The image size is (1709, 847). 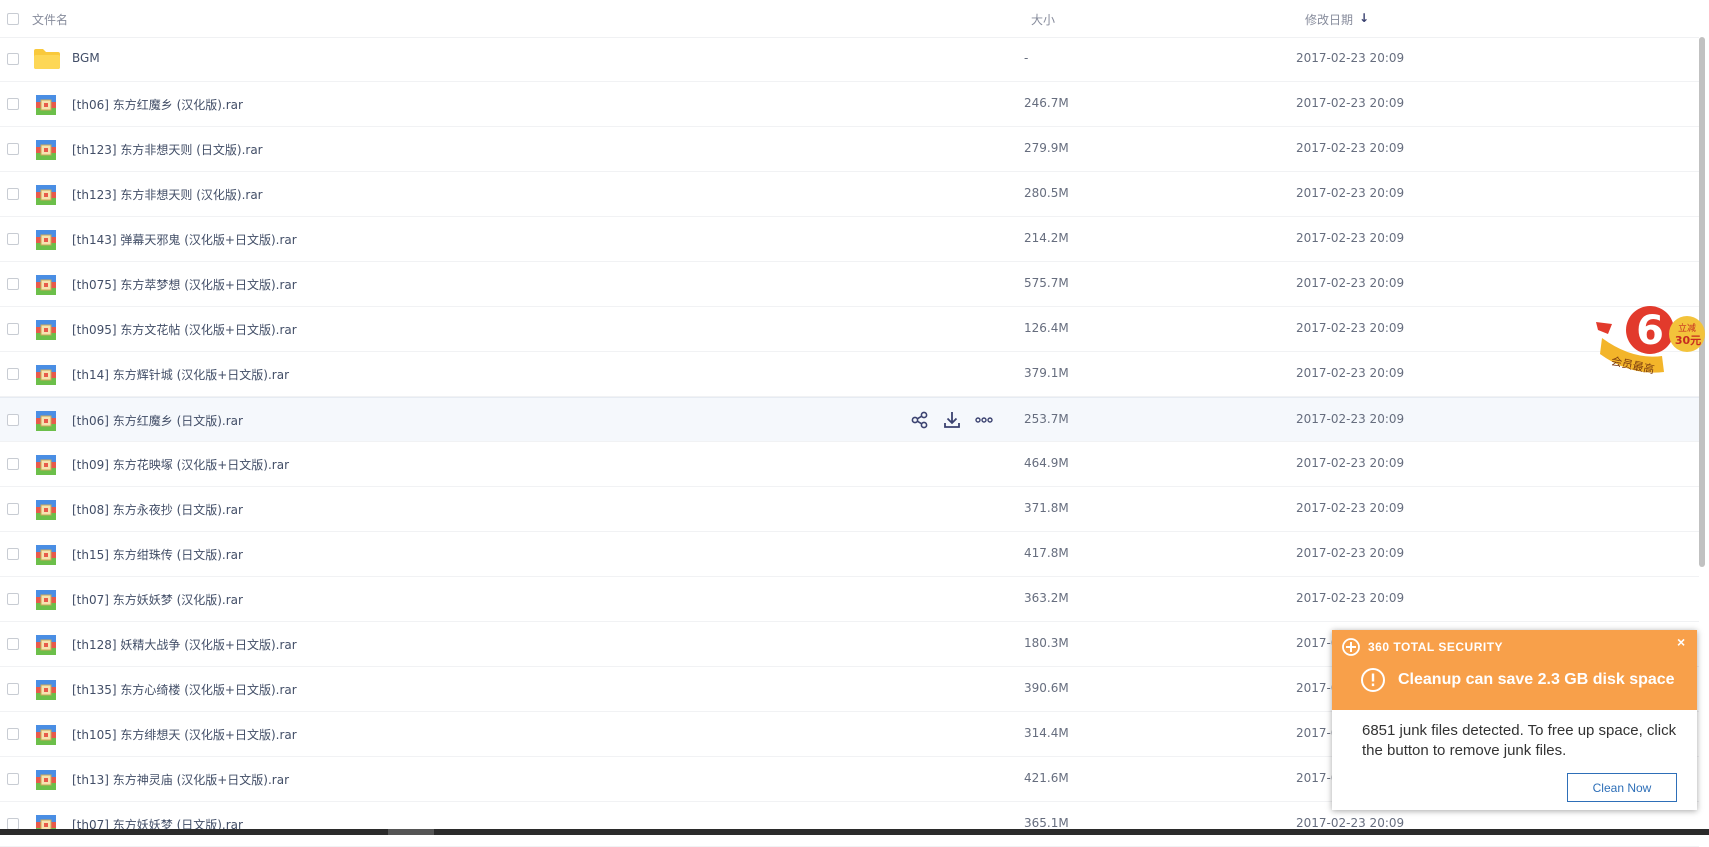 I want to click on column-header-size: 大小, so click(x=1043, y=19).